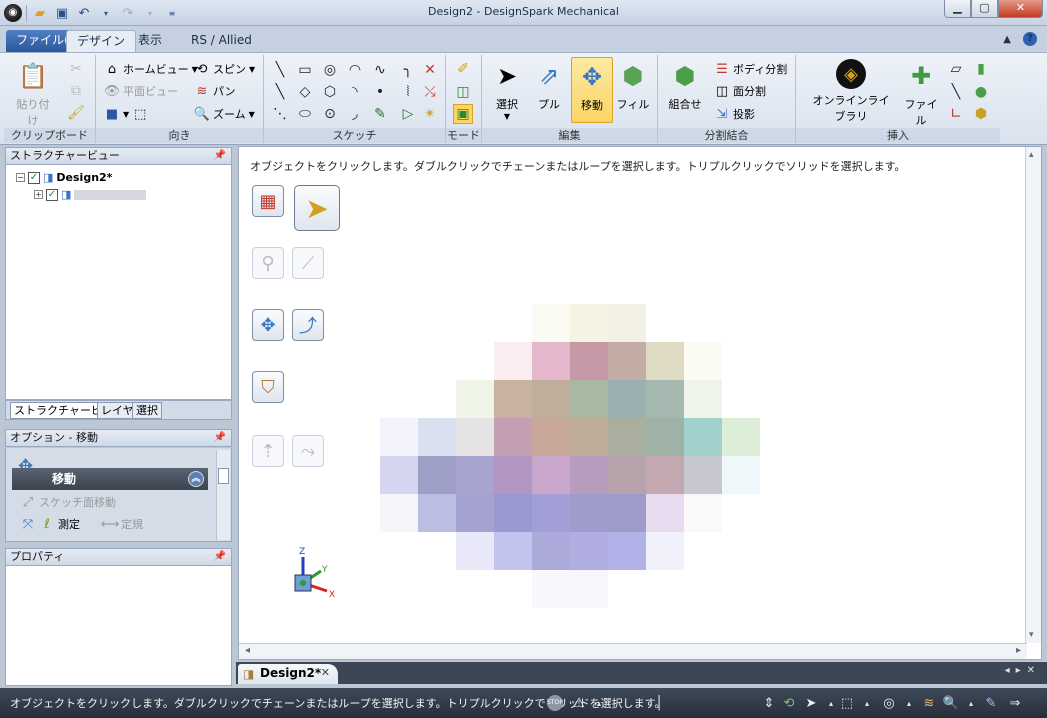 This screenshot has width=1047, height=718. I want to click on options-scrollbar, so click(223, 495).